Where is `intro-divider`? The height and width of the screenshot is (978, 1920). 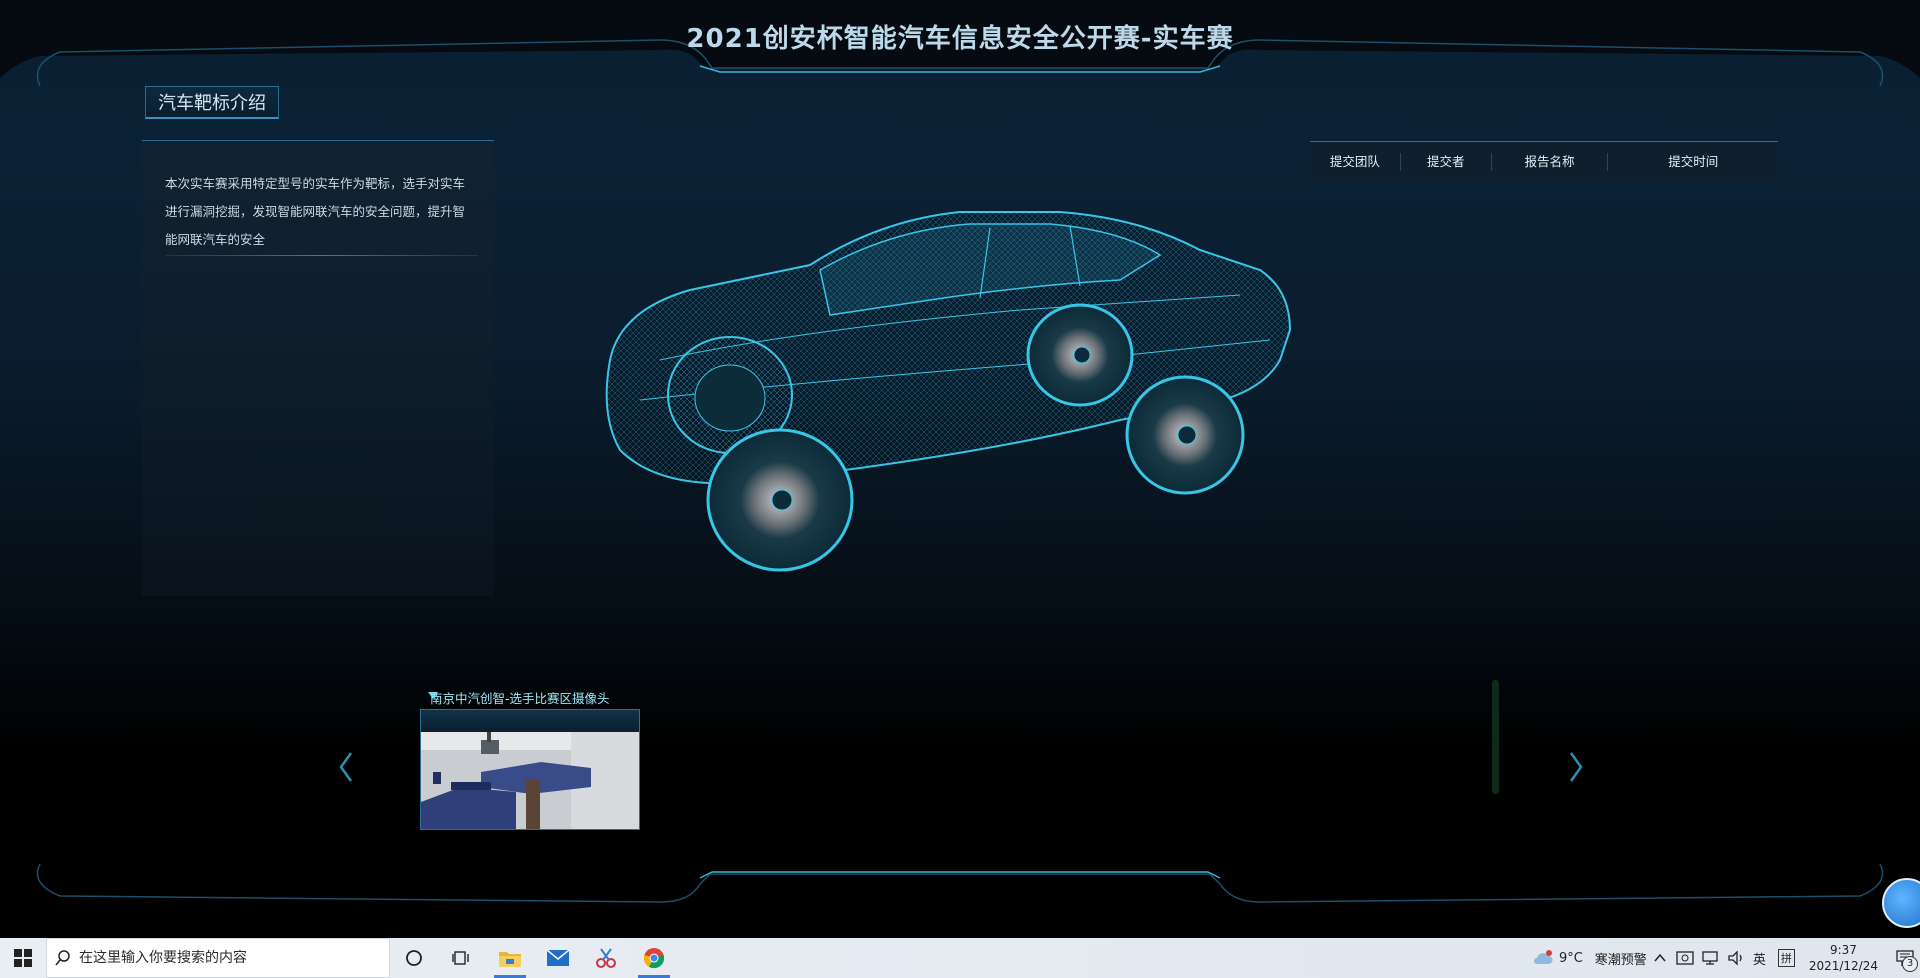
intro-divider is located at coordinates (322, 255).